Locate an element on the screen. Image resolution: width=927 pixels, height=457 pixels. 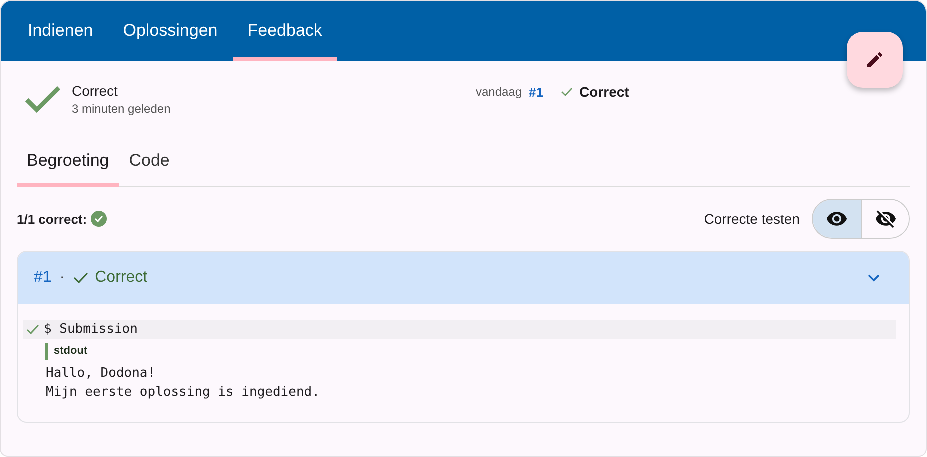
pencil-icon is located at coordinates (875, 60).